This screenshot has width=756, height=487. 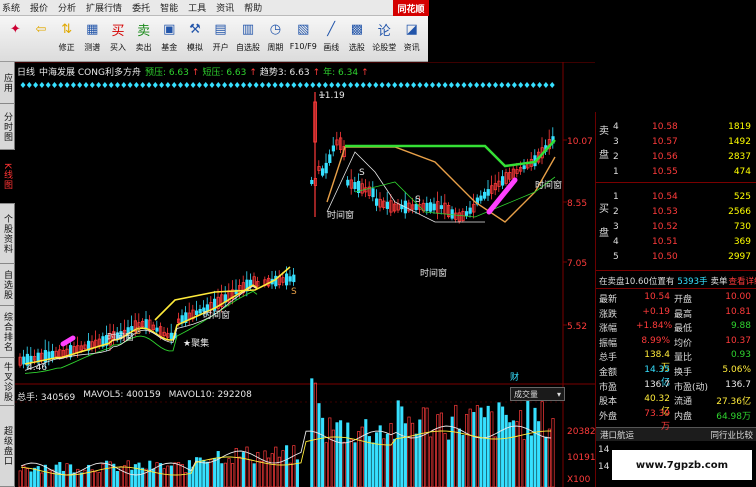 I want to click on orderbook-row: 4 10.51 369, so click(x=676, y=241).